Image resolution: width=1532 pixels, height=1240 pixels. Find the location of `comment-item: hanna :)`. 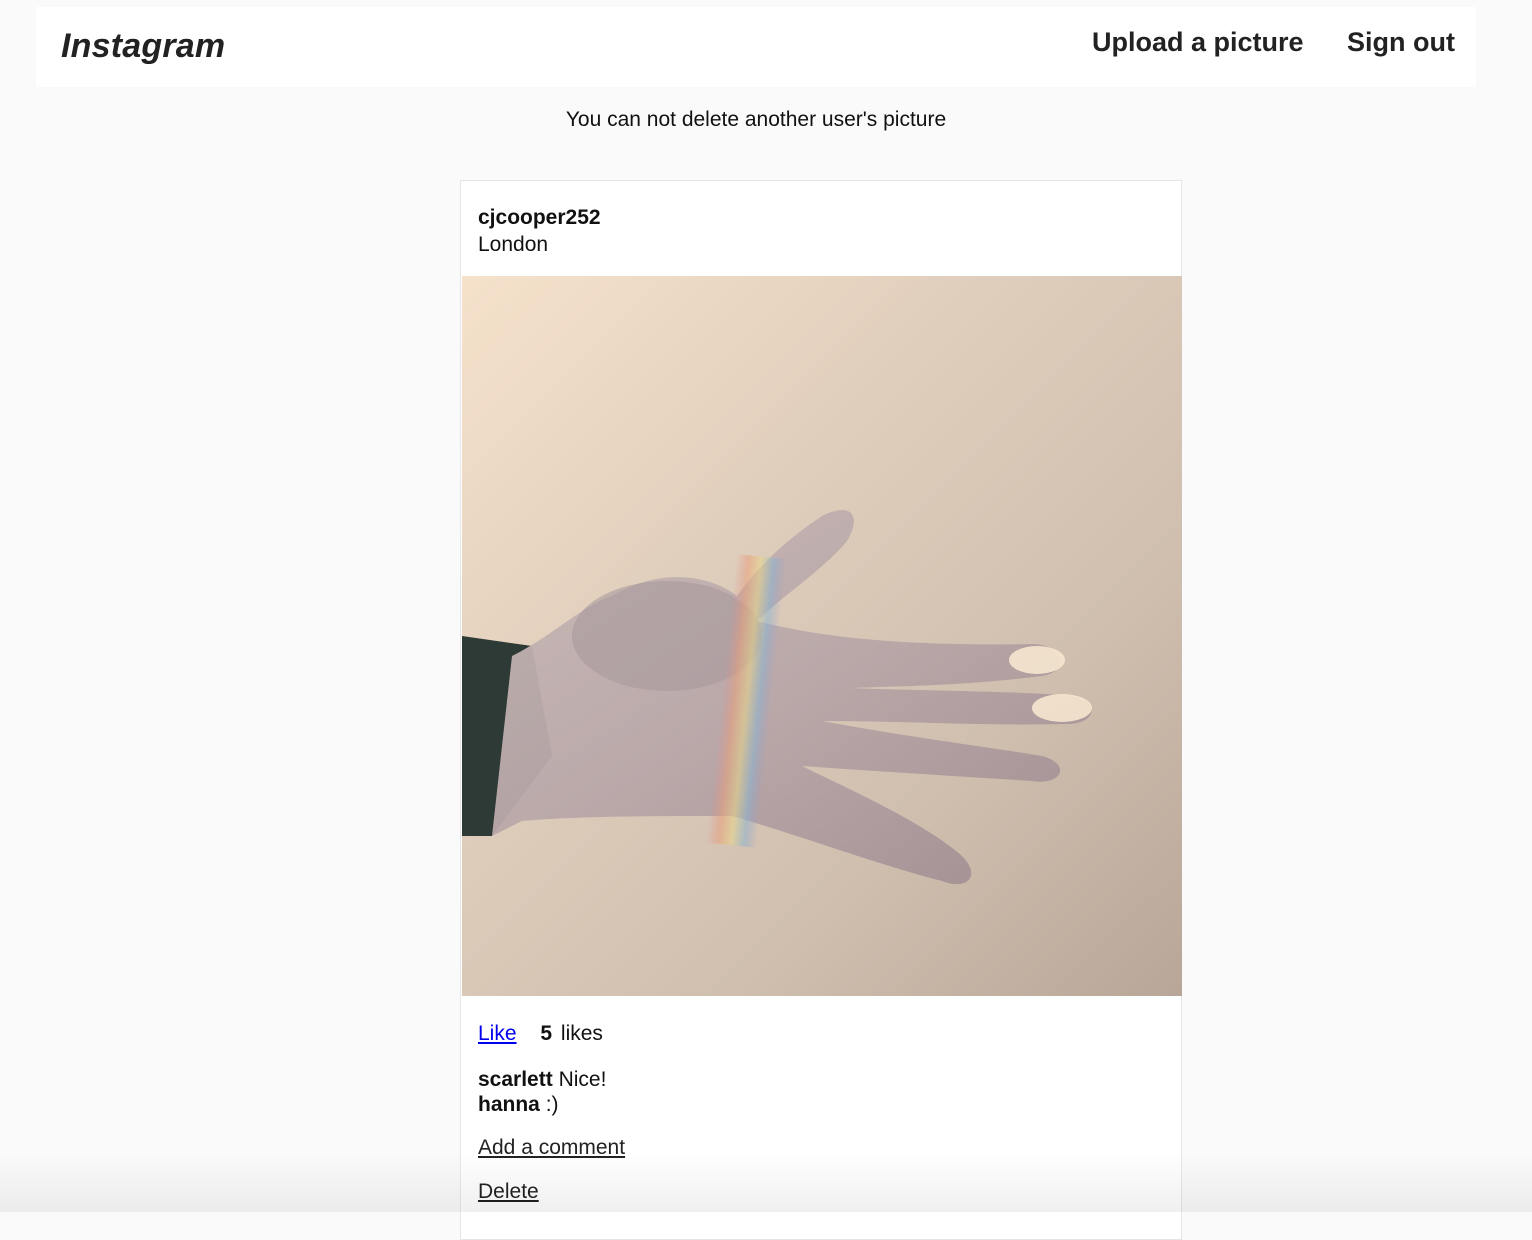

comment-item: hanna :) is located at coordinates (542, 1104).